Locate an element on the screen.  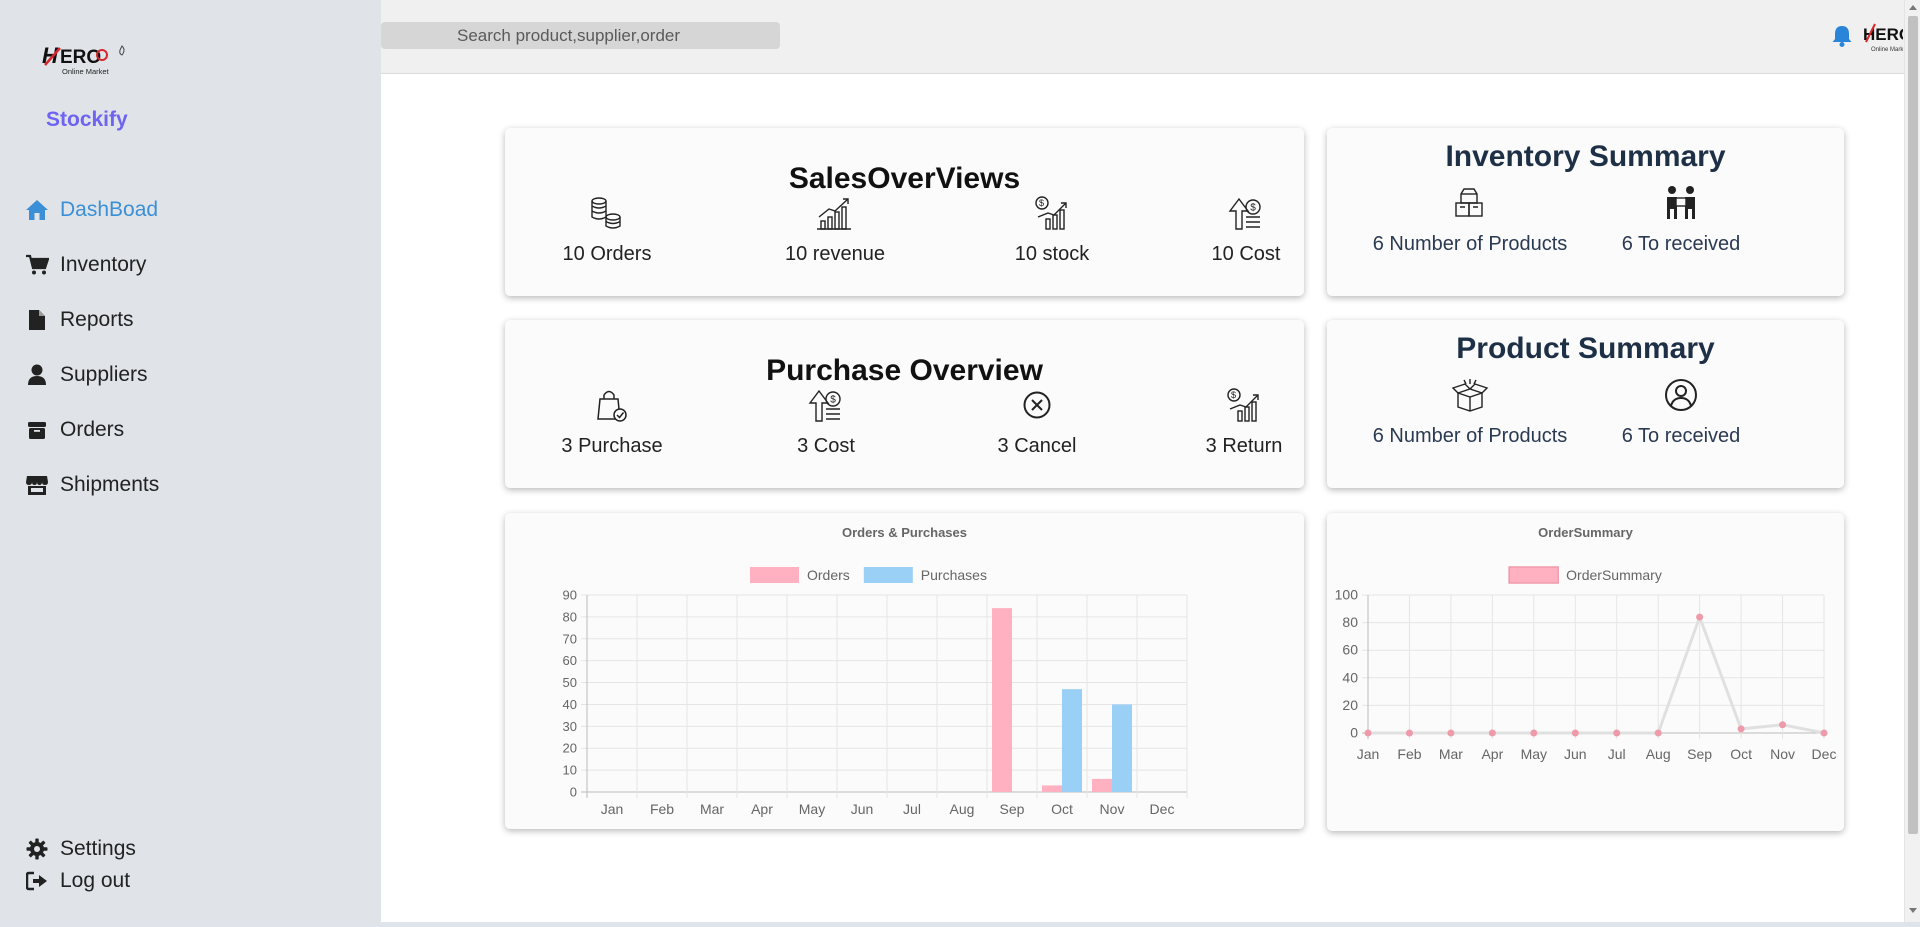
hero-logo: H ERO Online Market is located at coordinates (88, 60).